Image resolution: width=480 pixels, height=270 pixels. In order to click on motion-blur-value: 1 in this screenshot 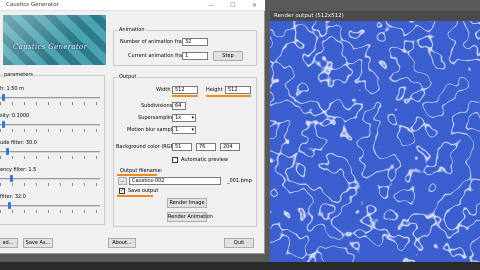, I will do `click(177, 130)`.